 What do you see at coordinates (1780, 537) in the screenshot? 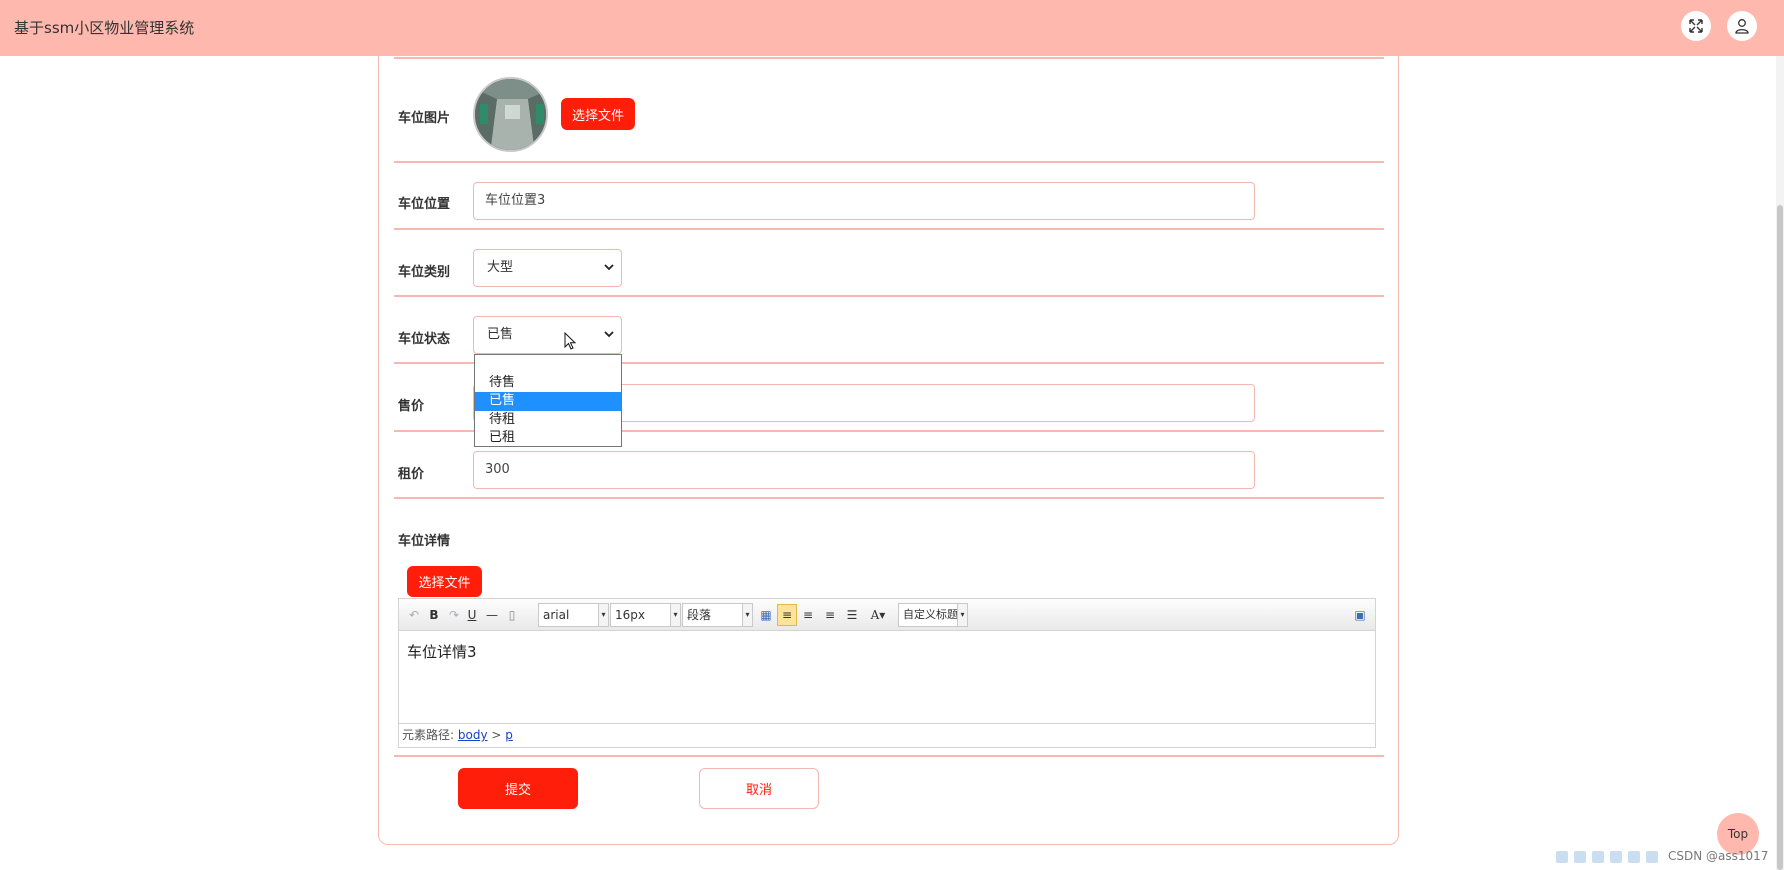
I see `page-scrollbar-thumb` at bounding box center [1780, 537].